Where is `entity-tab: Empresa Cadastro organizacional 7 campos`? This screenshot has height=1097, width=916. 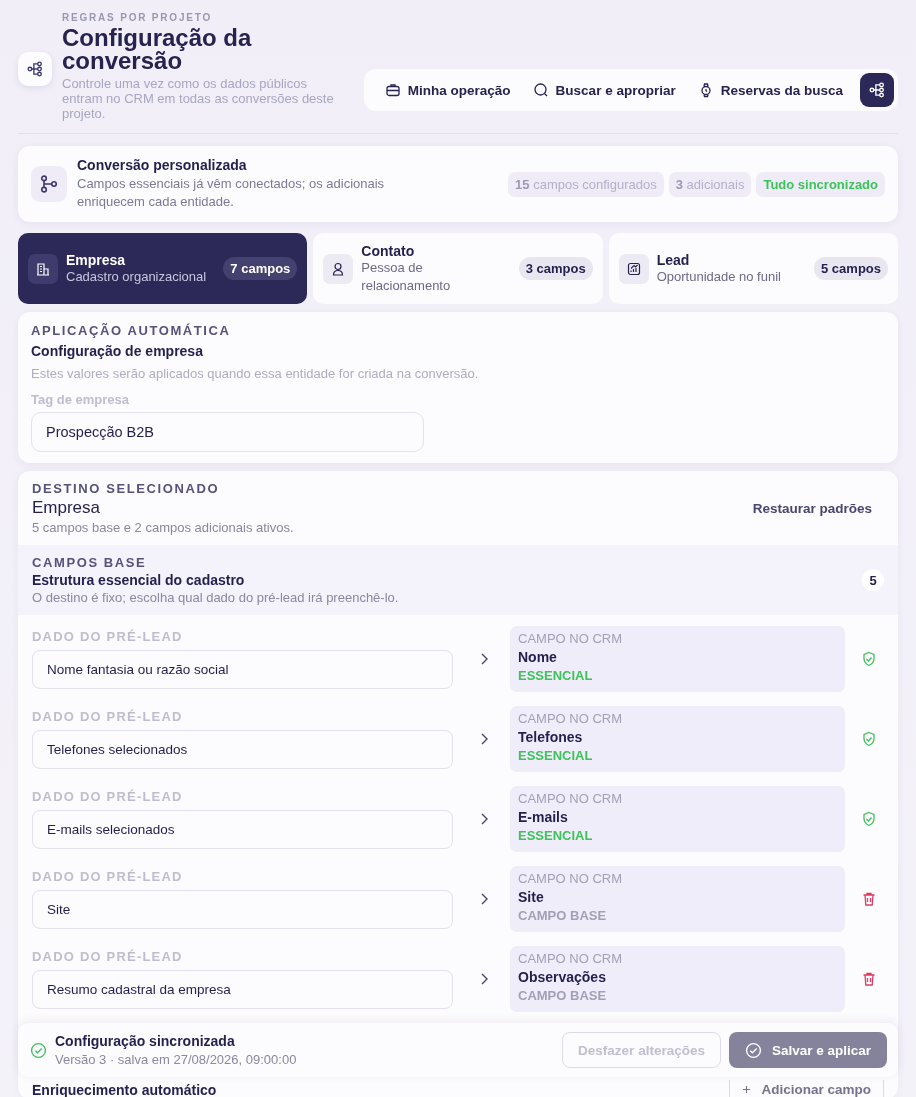
entity-tab: Empresa Cadastro organizacional 7 campos is located at coordinates (163, 268).